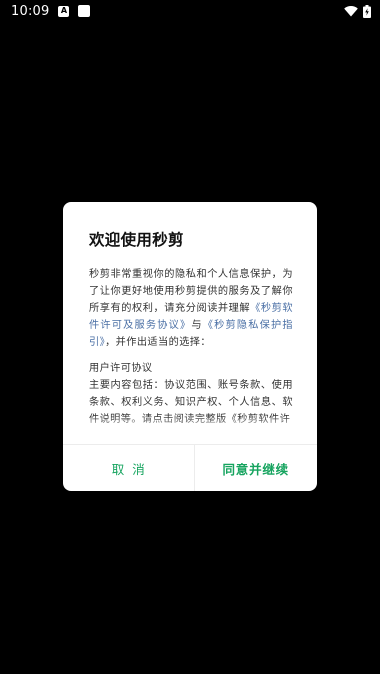 This screenshot has height=674, width=380. What do you see at coordinates (30, 11) in the screenshot?
I see `status-time: 10:09` at bounding box center [30, 11].